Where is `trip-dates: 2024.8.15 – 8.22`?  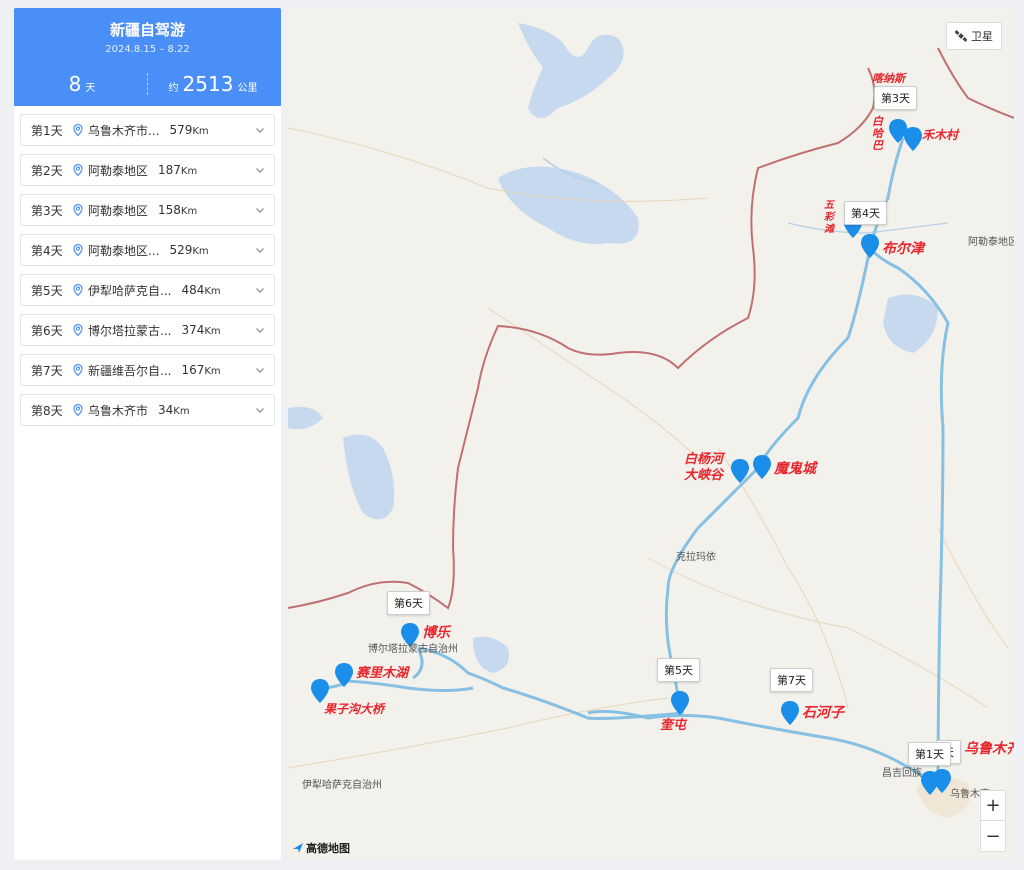 trip-dates: 2024.8.15 – 8.22 is located at coordinates (147, 49).